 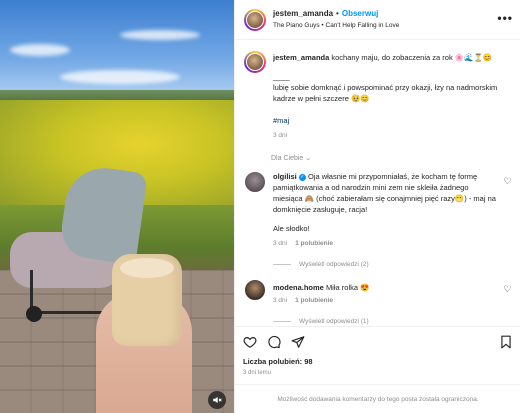 I want to click on likes-label: Liczba polubień:, so click(x=273, y=361).